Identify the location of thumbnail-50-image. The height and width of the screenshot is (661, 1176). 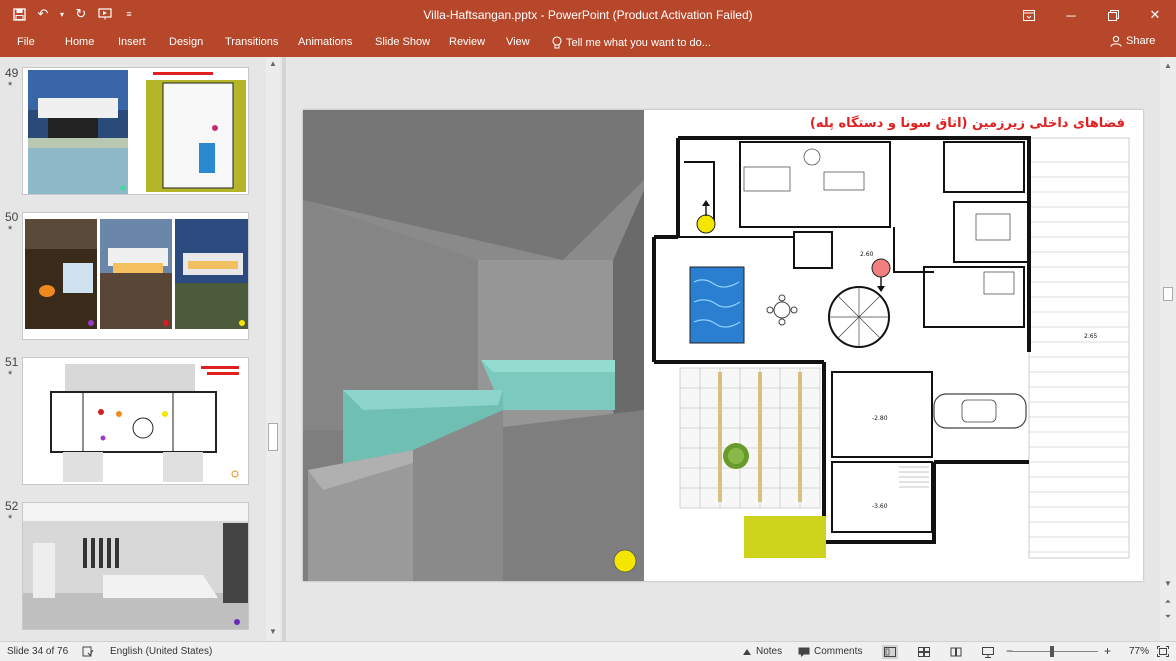
(136, 274).